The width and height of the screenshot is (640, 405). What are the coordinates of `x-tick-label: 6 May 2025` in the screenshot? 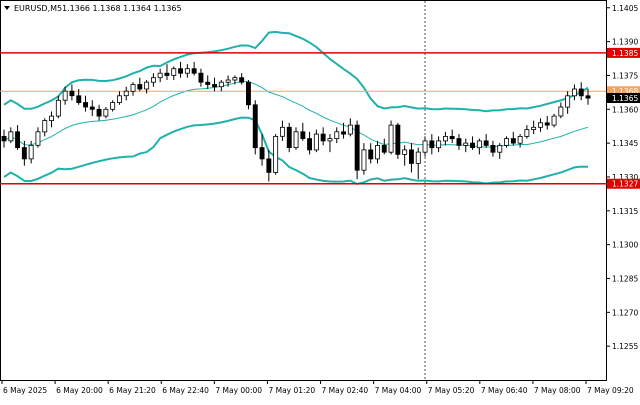 It's located at (25, 390).